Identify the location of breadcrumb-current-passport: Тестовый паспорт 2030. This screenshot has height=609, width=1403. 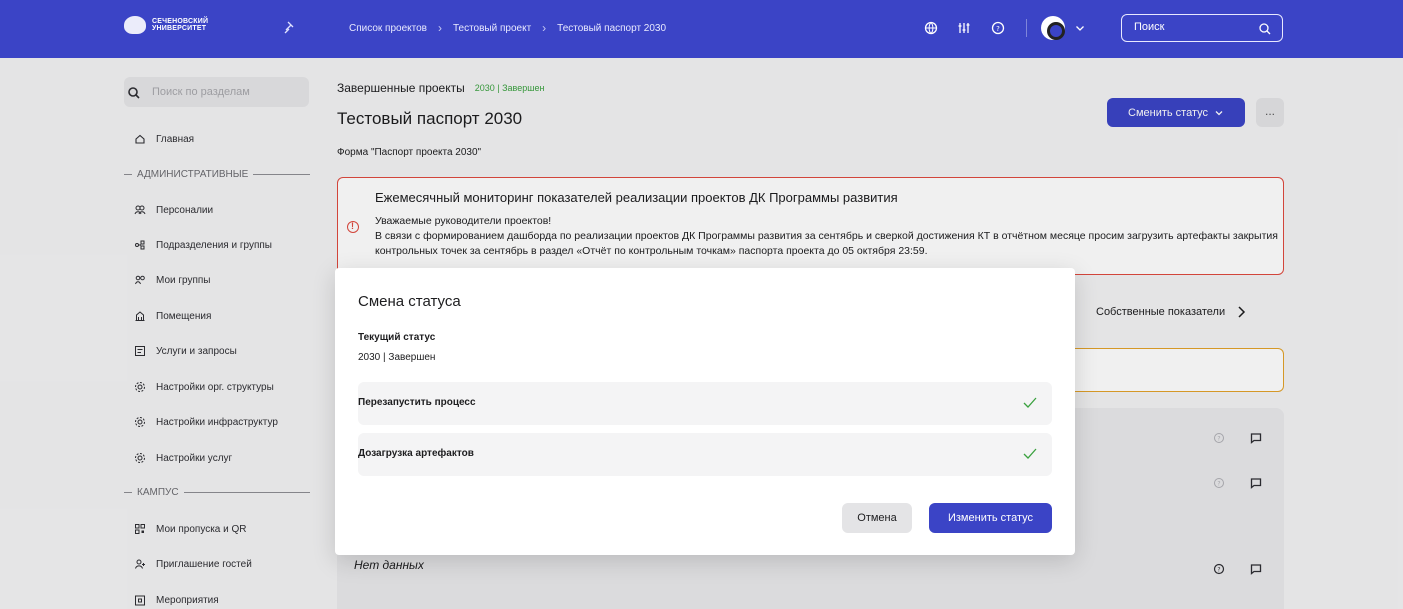
(611, 28).